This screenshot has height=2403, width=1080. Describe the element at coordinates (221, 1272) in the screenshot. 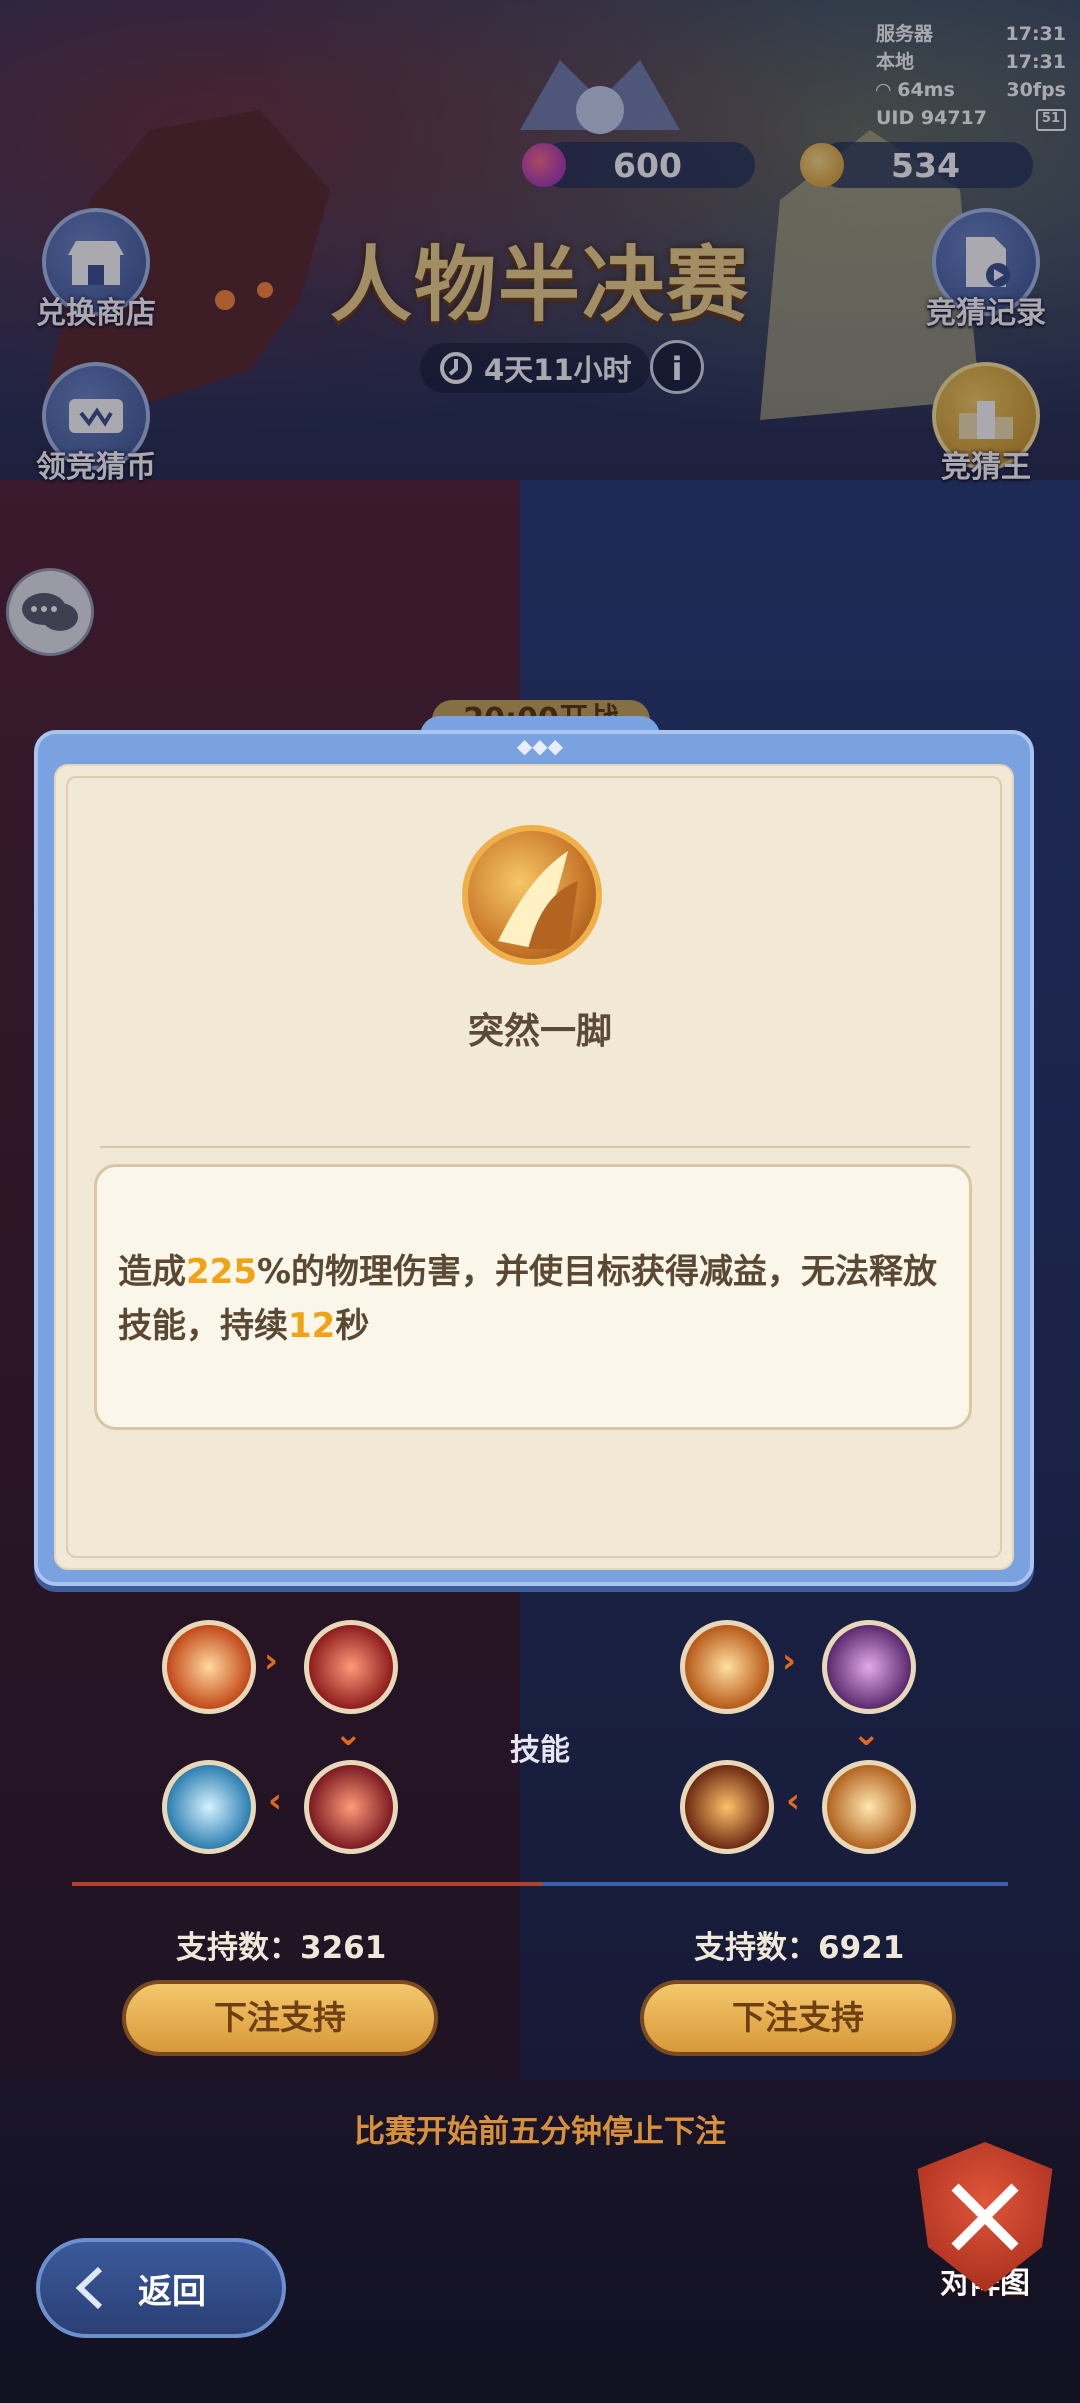

I see `damage-value: 225` at that location.